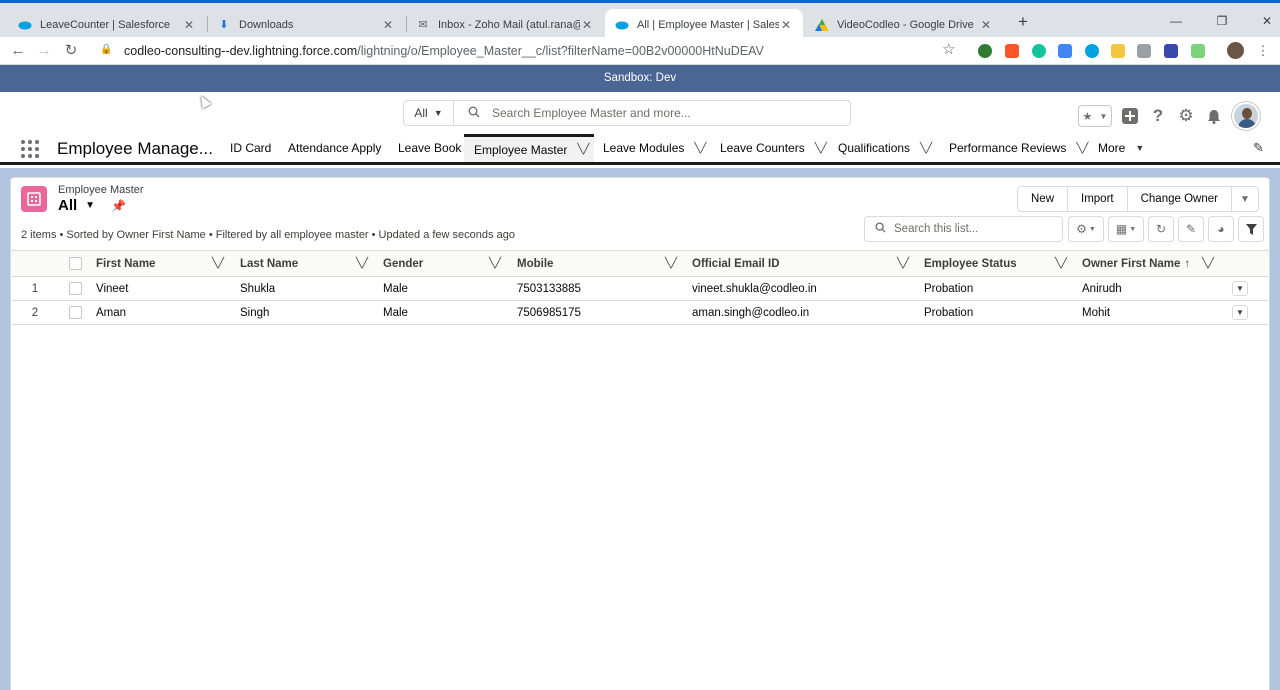 This screenshot has width=1280, height=690. Describe the element at coordinates (1186, 116) in the screenshot. I see `gear-icon: ⚙` at that location.